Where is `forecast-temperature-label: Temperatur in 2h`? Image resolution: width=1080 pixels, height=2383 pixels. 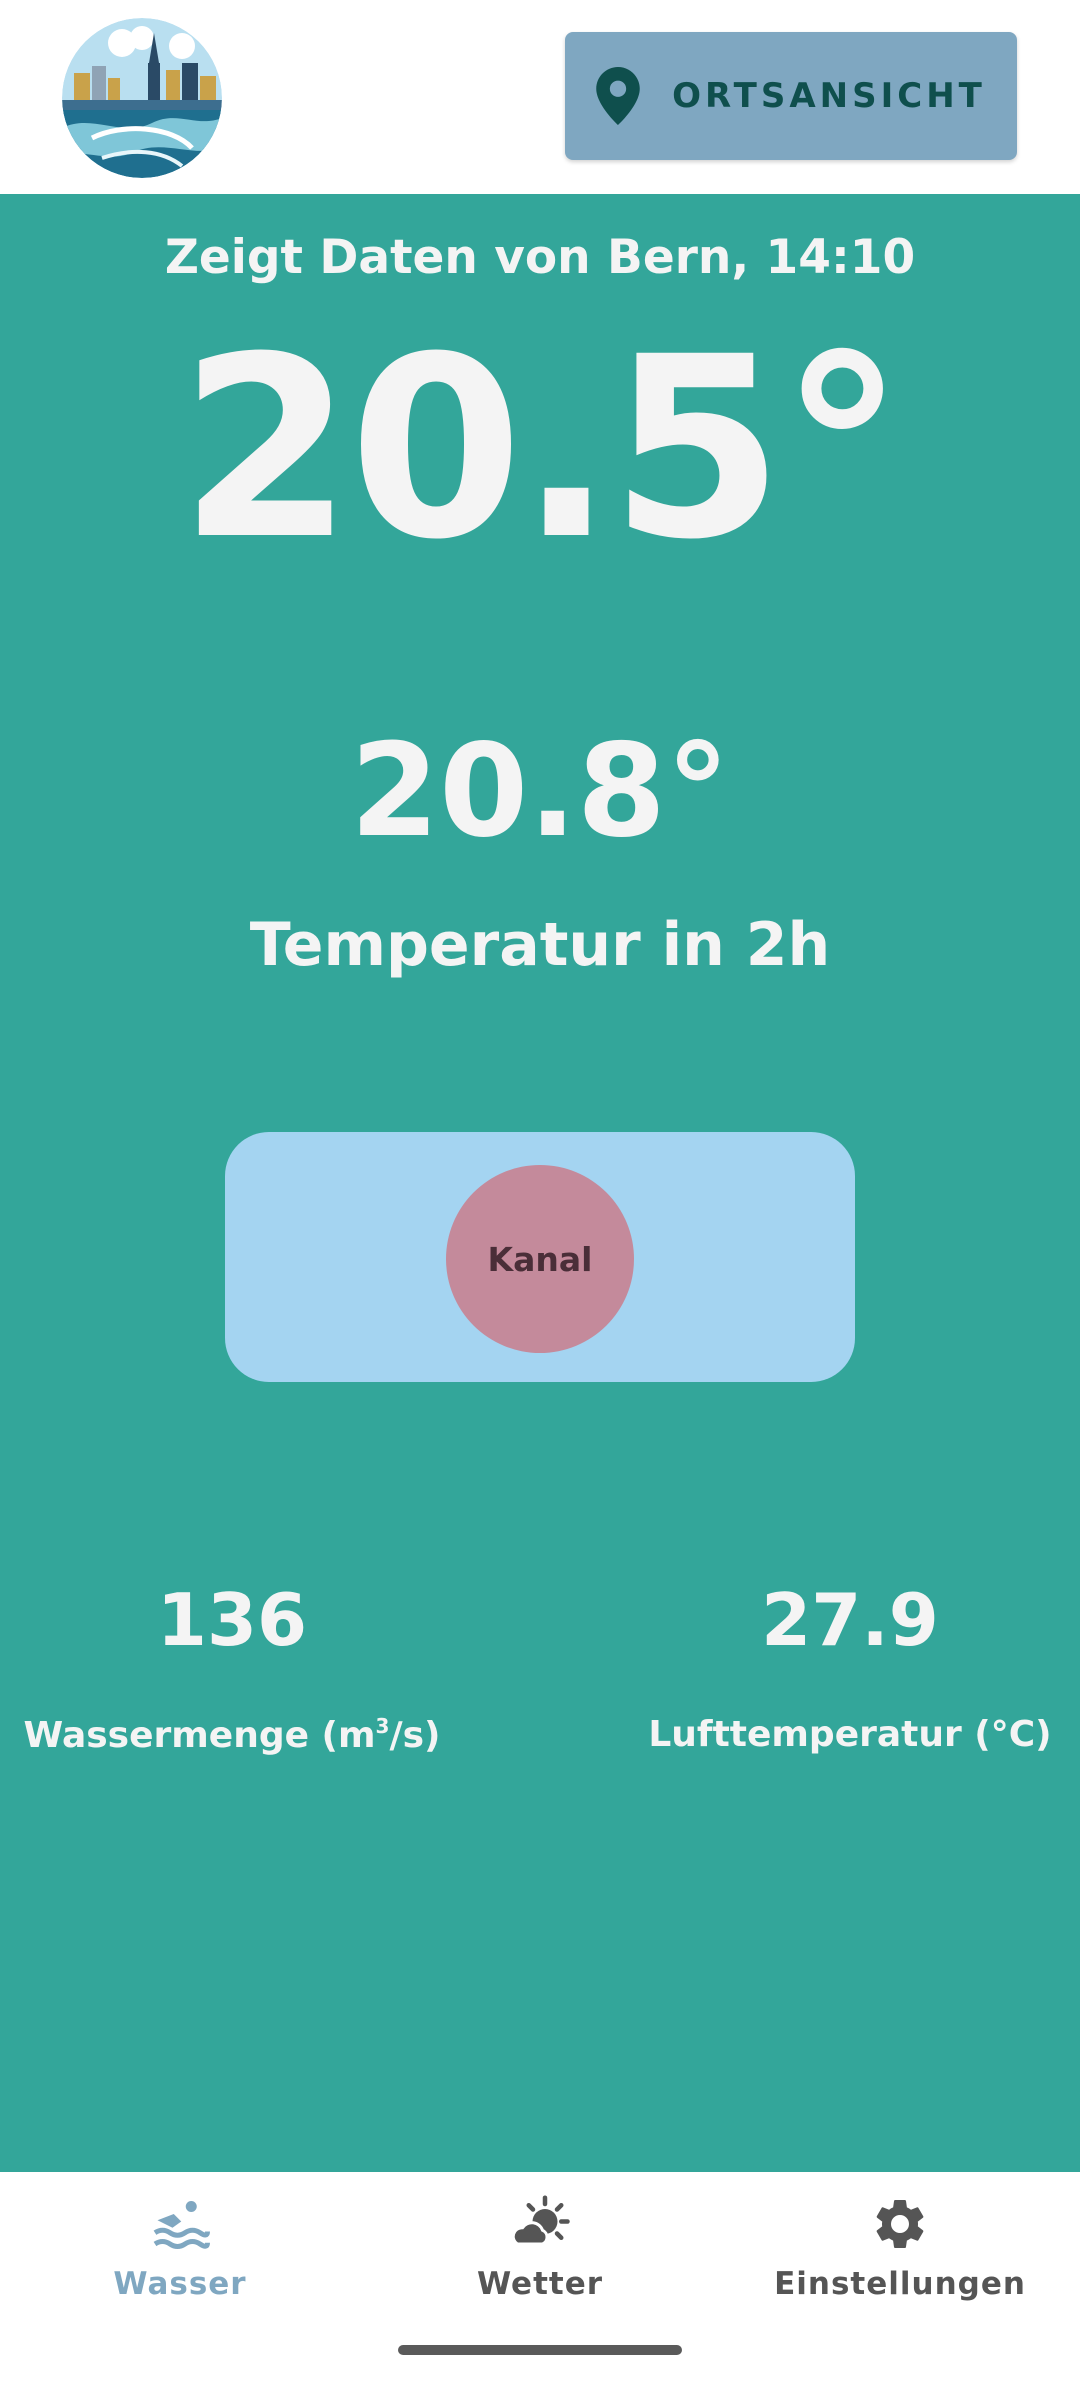 forecast-temperature-label: Temperatur in 2h is located at coordinates (540, 945).